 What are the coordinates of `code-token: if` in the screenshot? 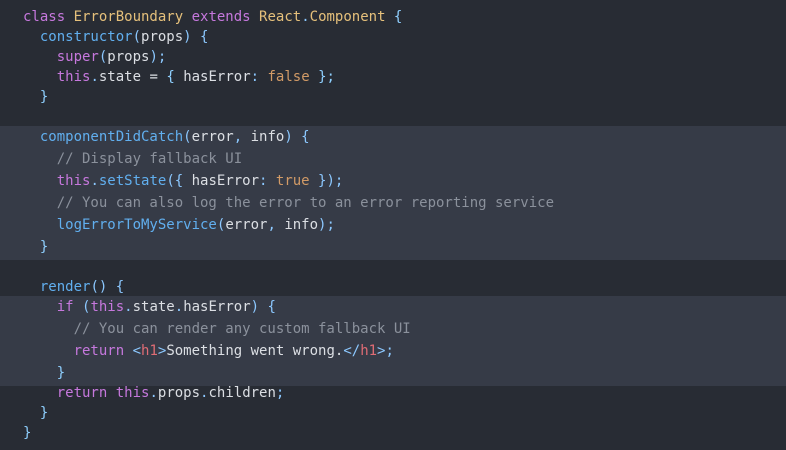 It's located at (48, 307).